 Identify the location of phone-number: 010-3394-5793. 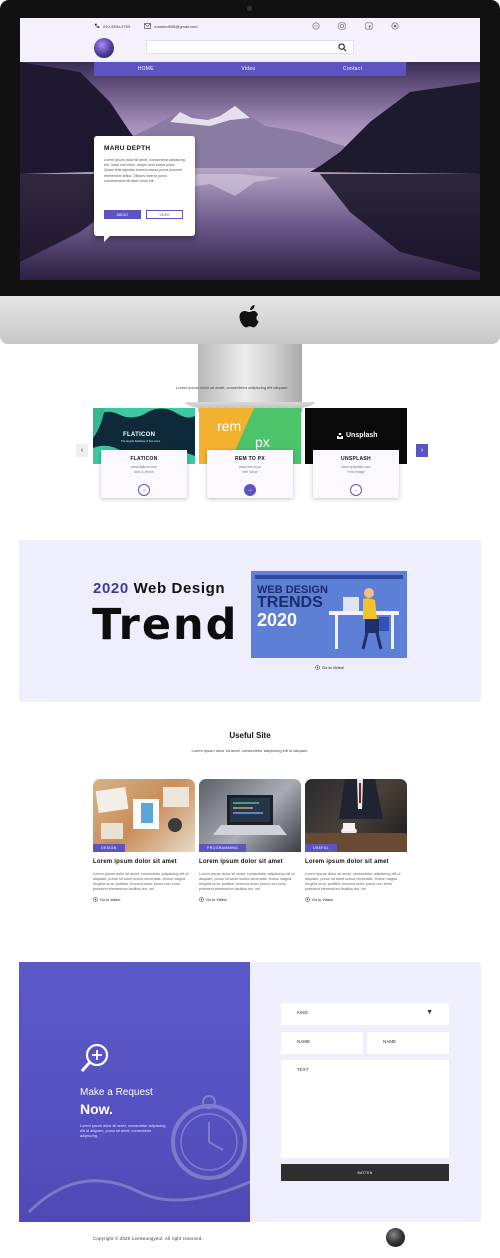
(117, 26).